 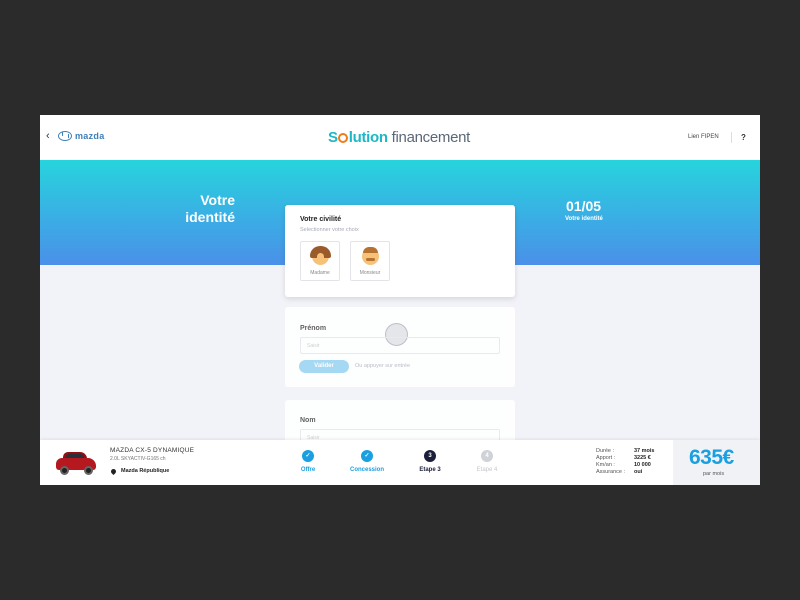 What do you see at coordinates (320, 255) in the screenshot?
I see `woman-face-icon` at bounding box center [320, 255].